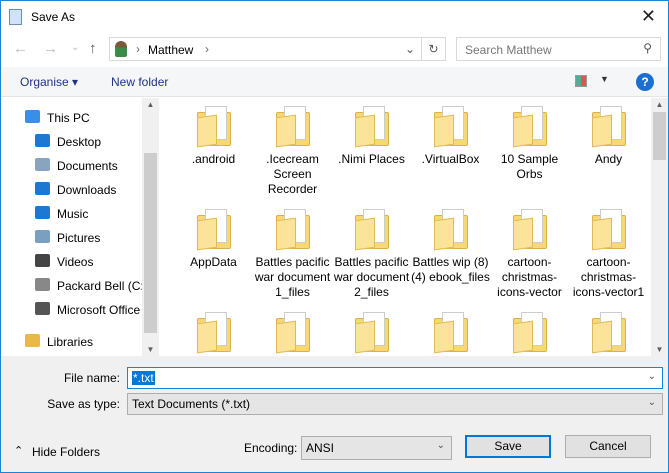 This screenshot has width=669, height=473. I want to click on back-button: ←, so click(20, 48).